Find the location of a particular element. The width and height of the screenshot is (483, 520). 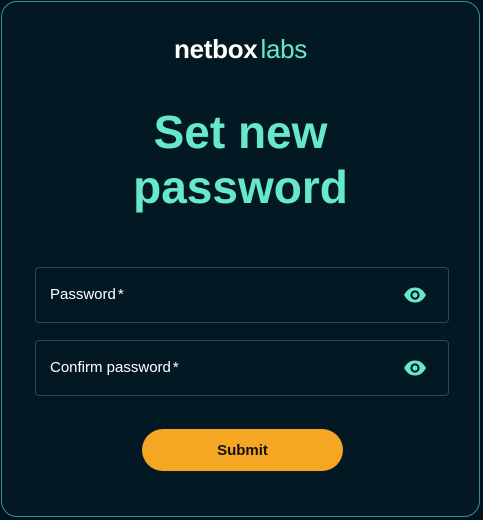

password-label: Password * is located at coordinates (87, 295).